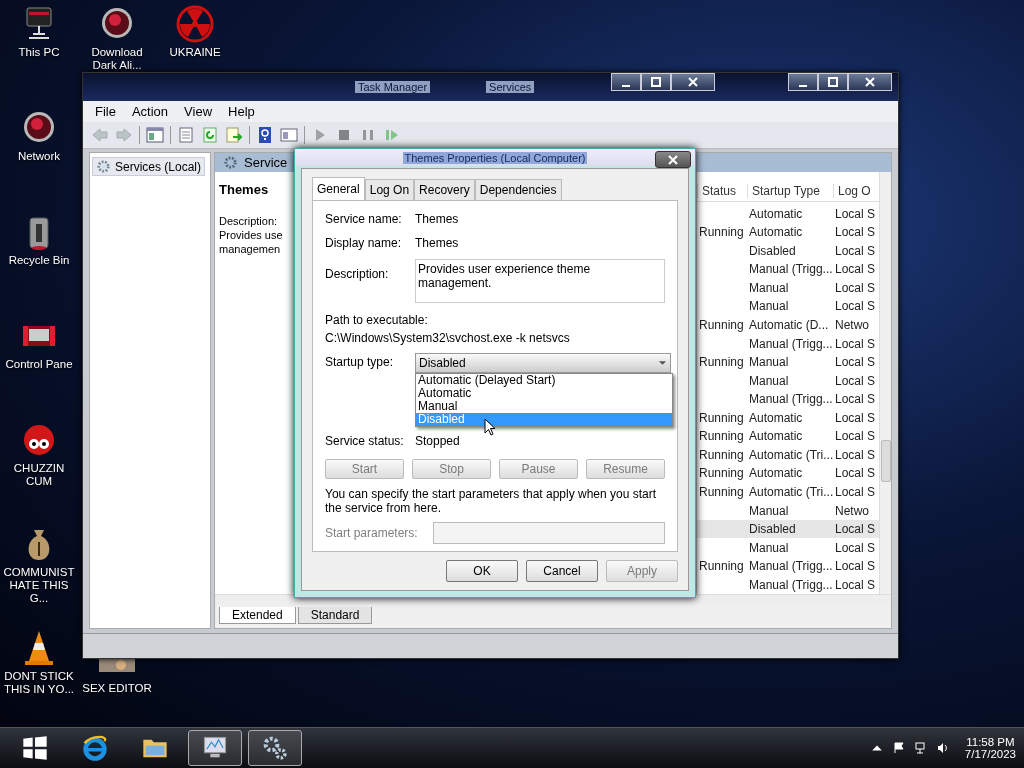 The height and width of the screenshot is (768, 1024). What do you see at coordinates (544, 406) in the screenshot?
I see `dropdown-option: Manual` at bounding box center [544, 406].